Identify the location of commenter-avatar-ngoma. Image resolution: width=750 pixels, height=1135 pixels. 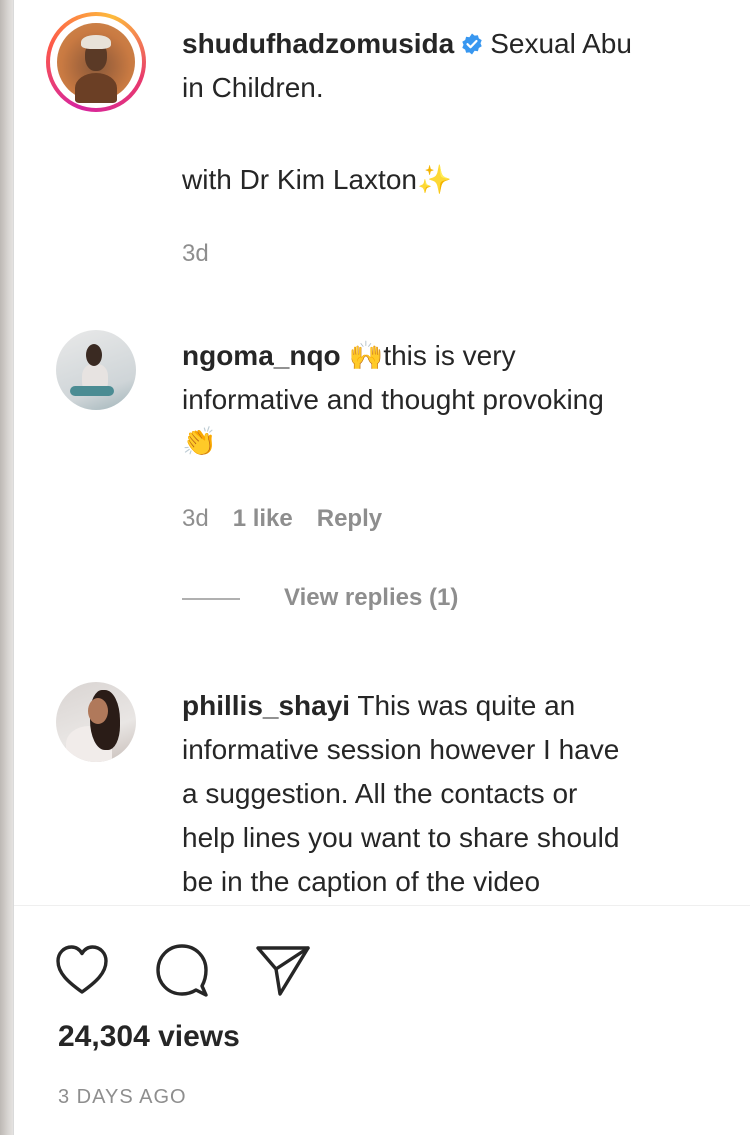
(96, 370).